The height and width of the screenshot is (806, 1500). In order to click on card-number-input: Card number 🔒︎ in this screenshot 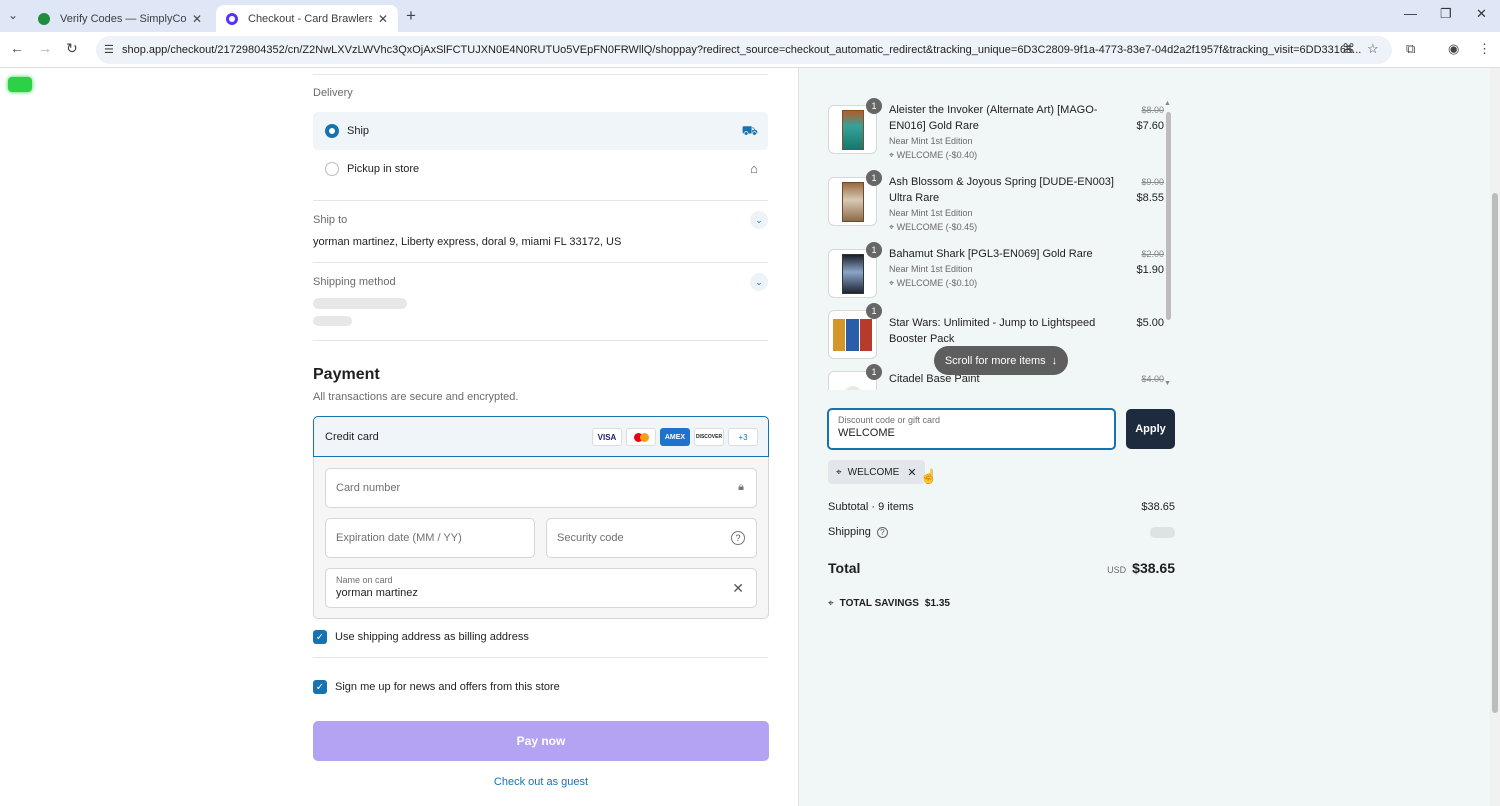, I will do `click(541, 488)`.